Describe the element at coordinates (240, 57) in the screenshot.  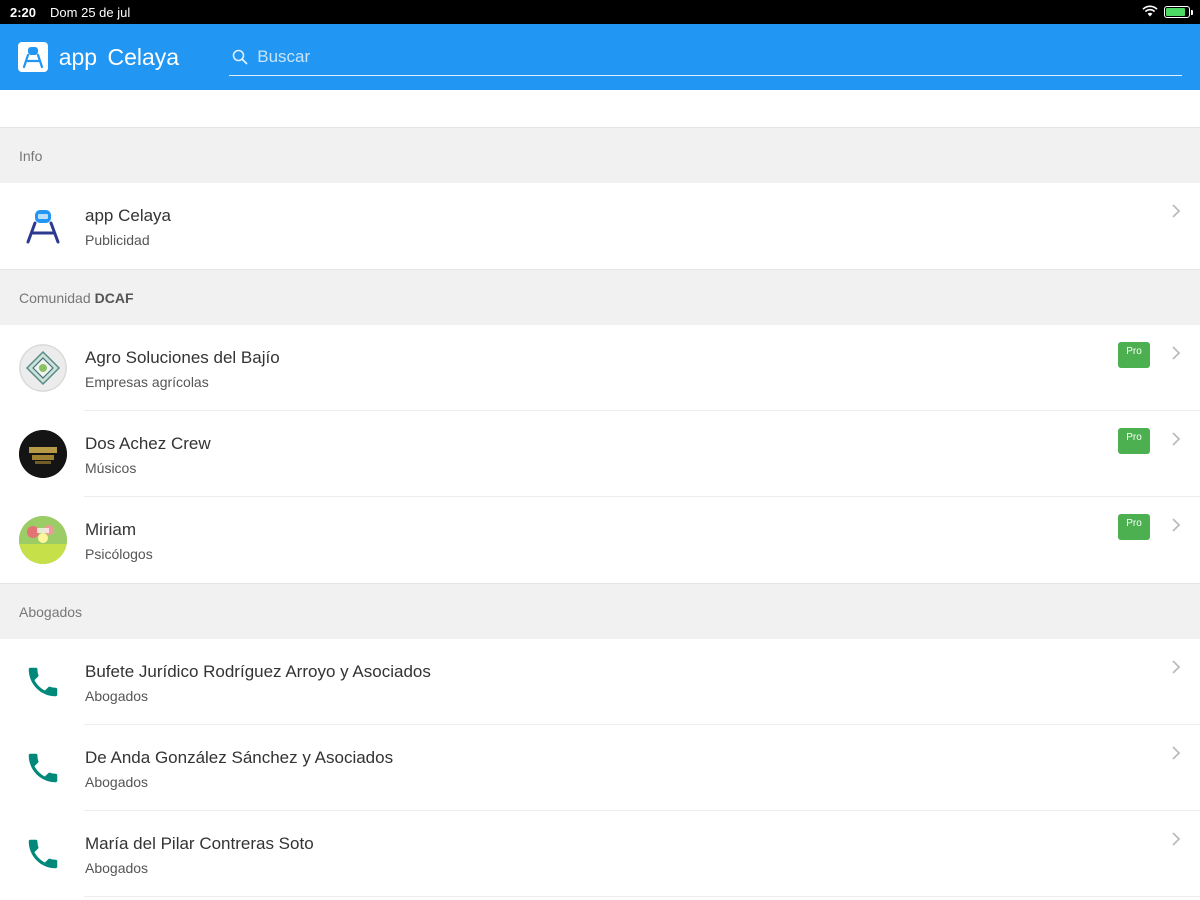
I see `search-icon` at that location.